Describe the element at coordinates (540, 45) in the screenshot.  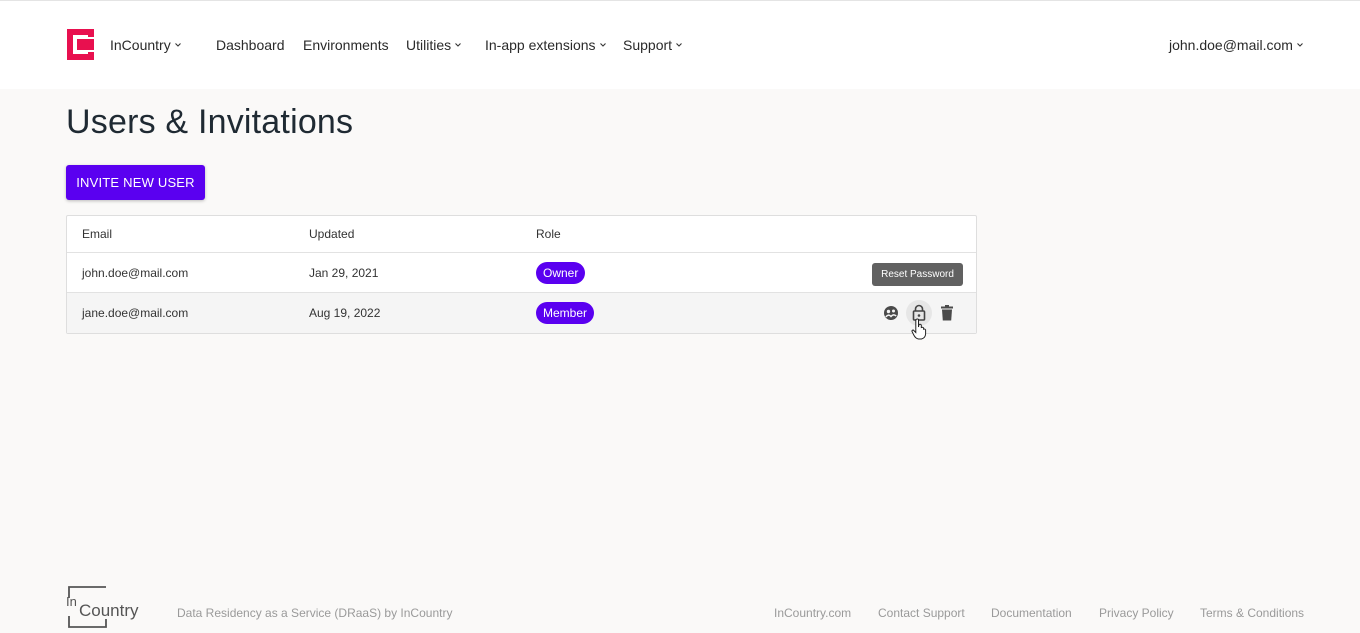
I see `nav-inapp-label: In-app extensions` at that location.